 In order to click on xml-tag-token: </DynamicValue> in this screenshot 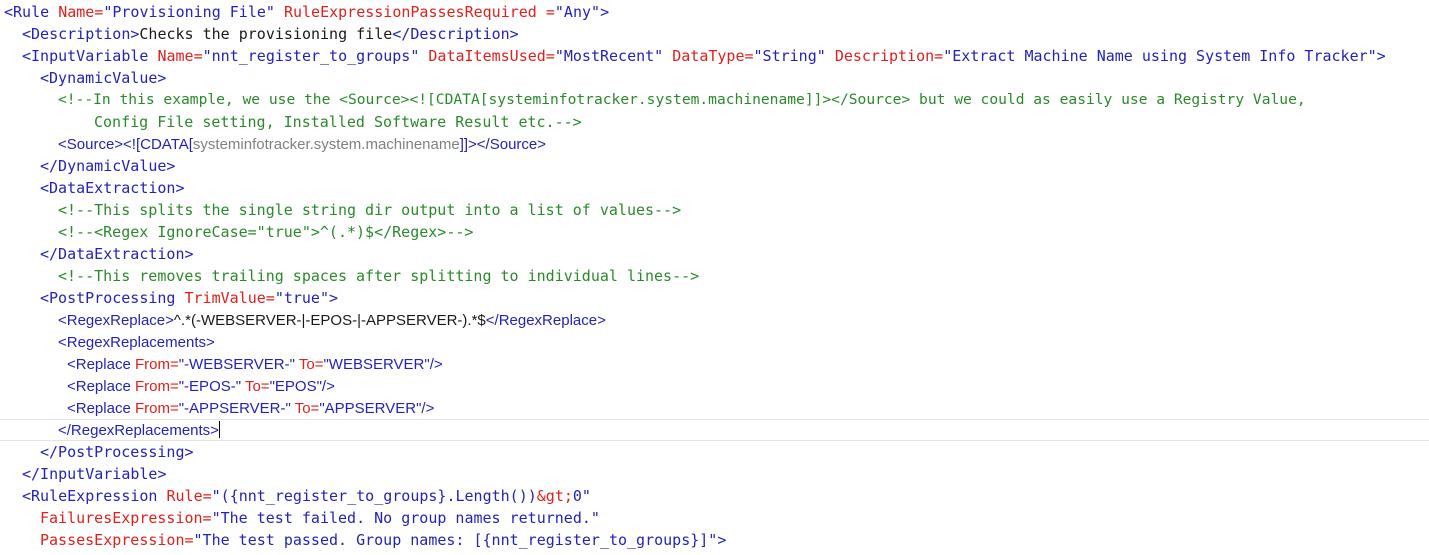, I will do `click(108, 166)`.